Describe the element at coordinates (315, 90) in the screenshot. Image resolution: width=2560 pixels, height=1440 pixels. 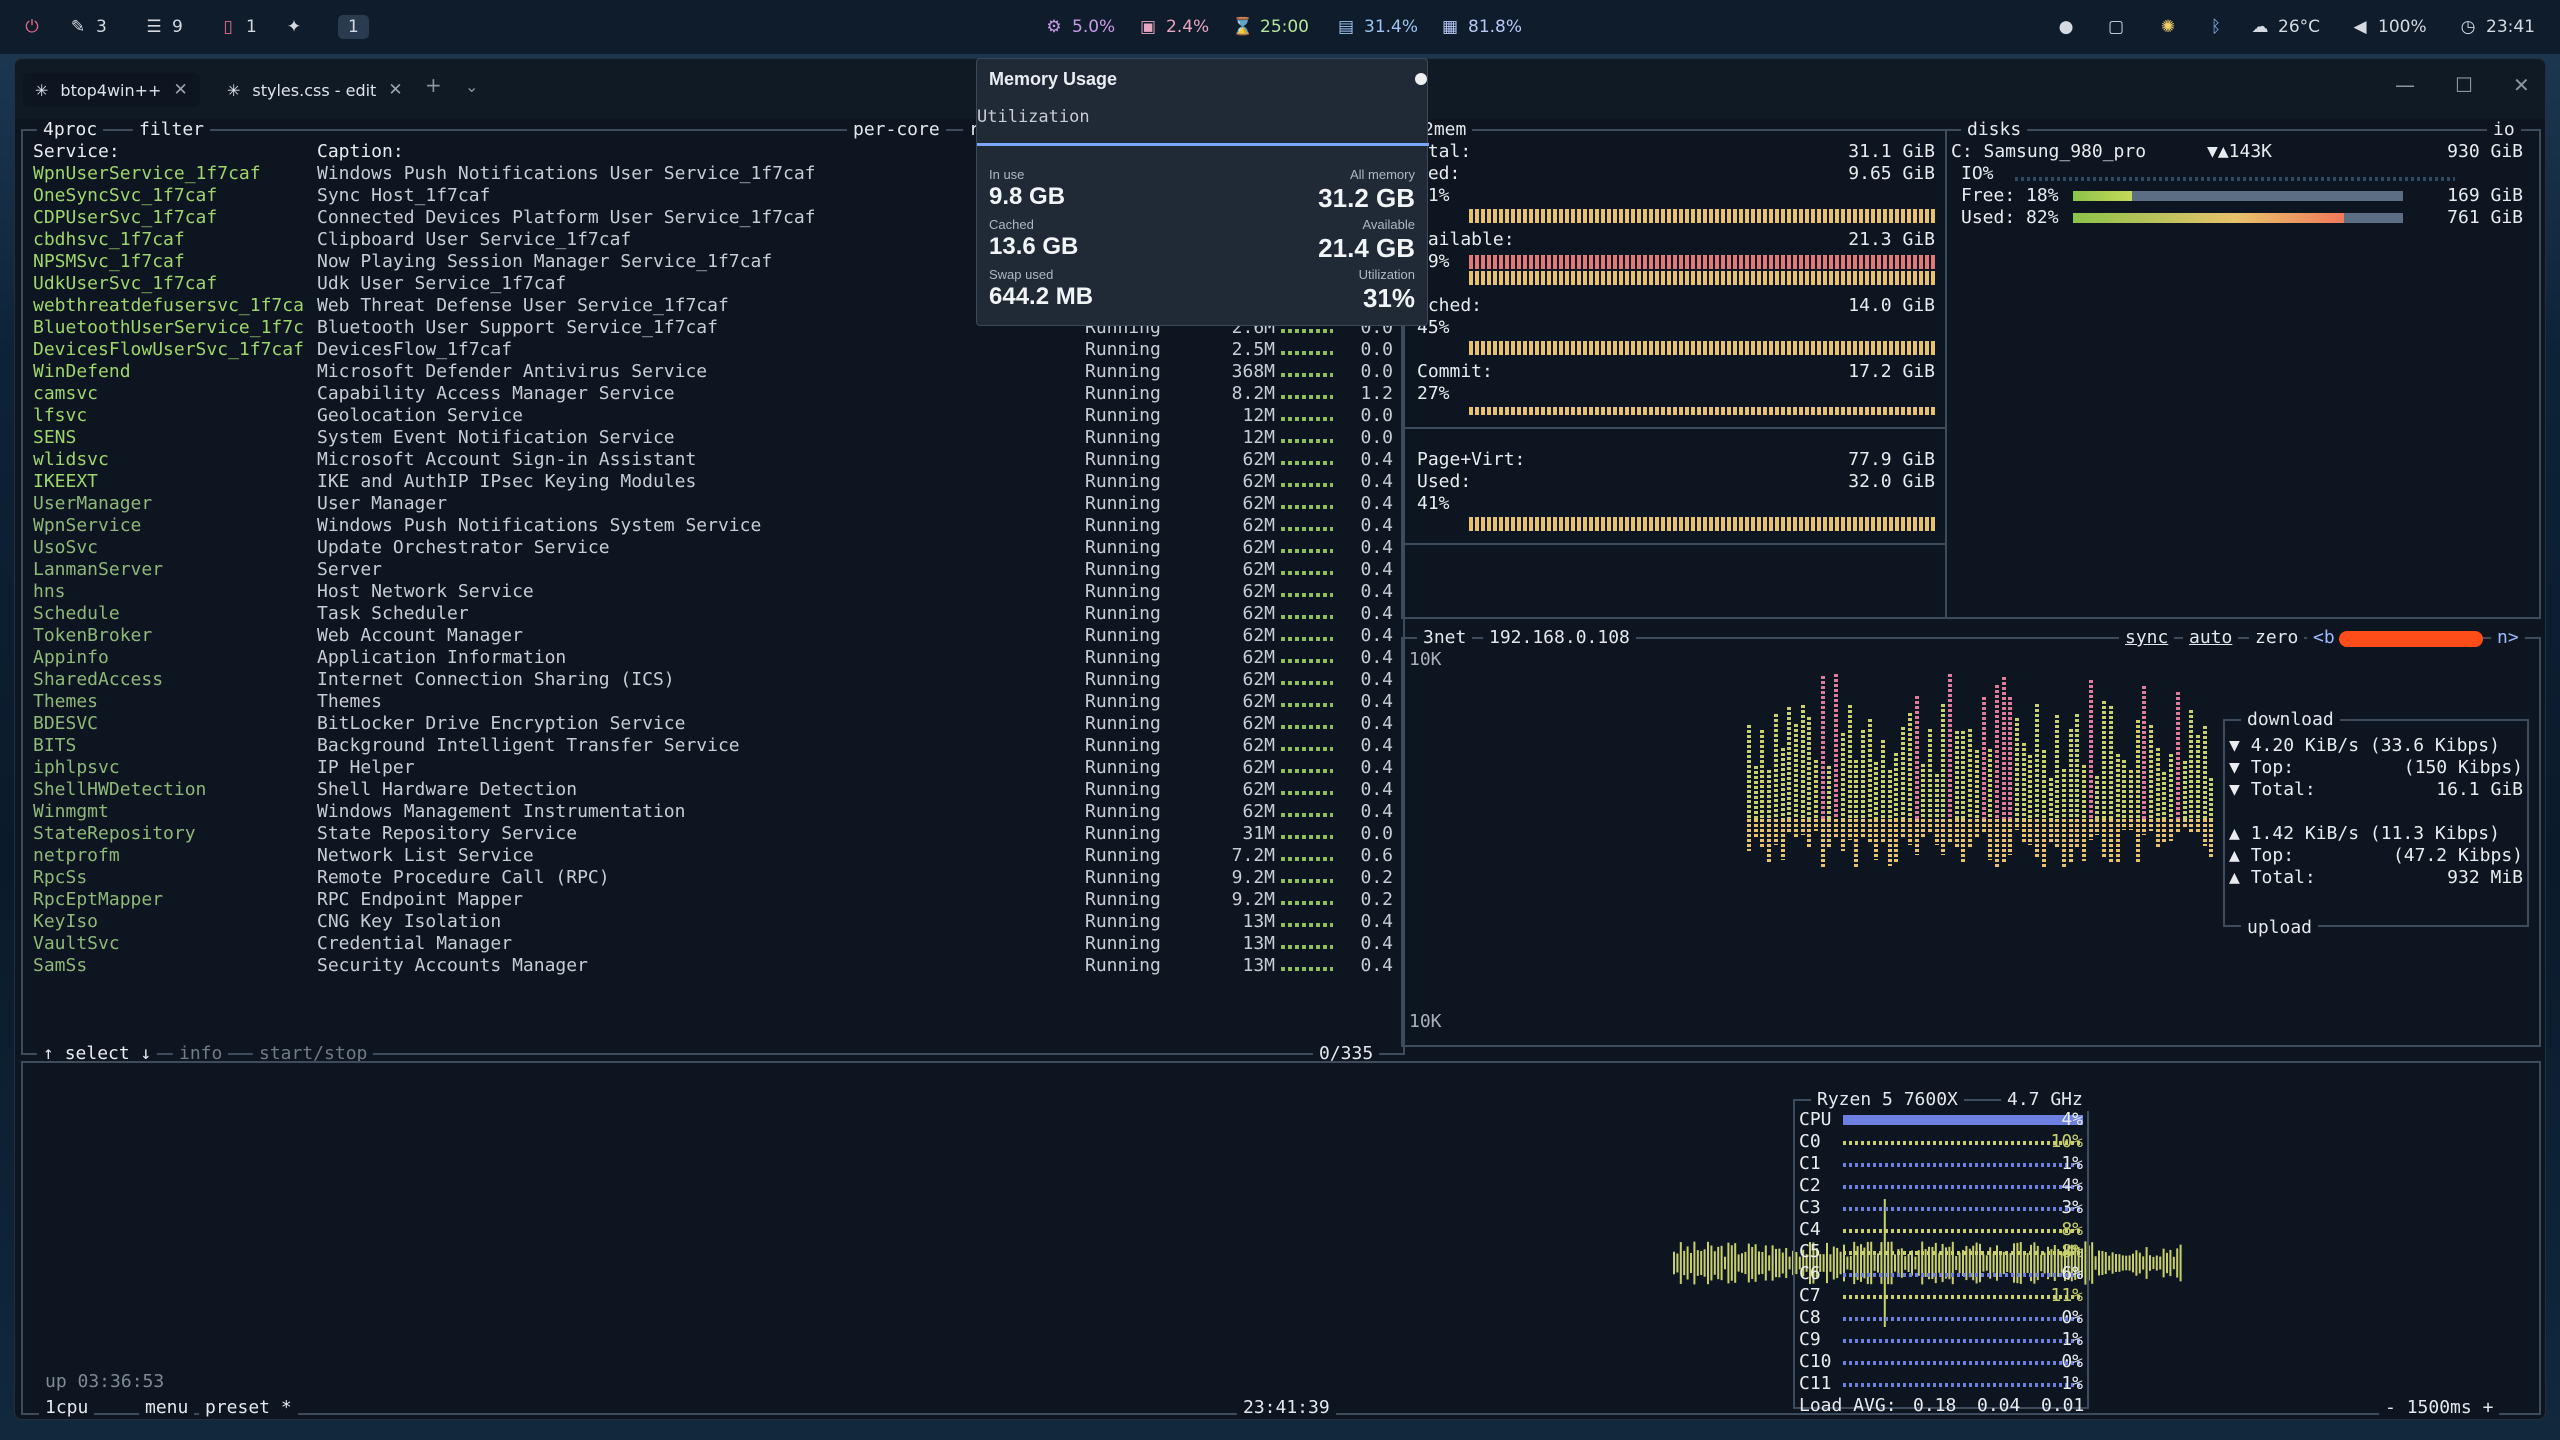
I see `tab-styles: ✳ styles.css - edit ✕` at that location.